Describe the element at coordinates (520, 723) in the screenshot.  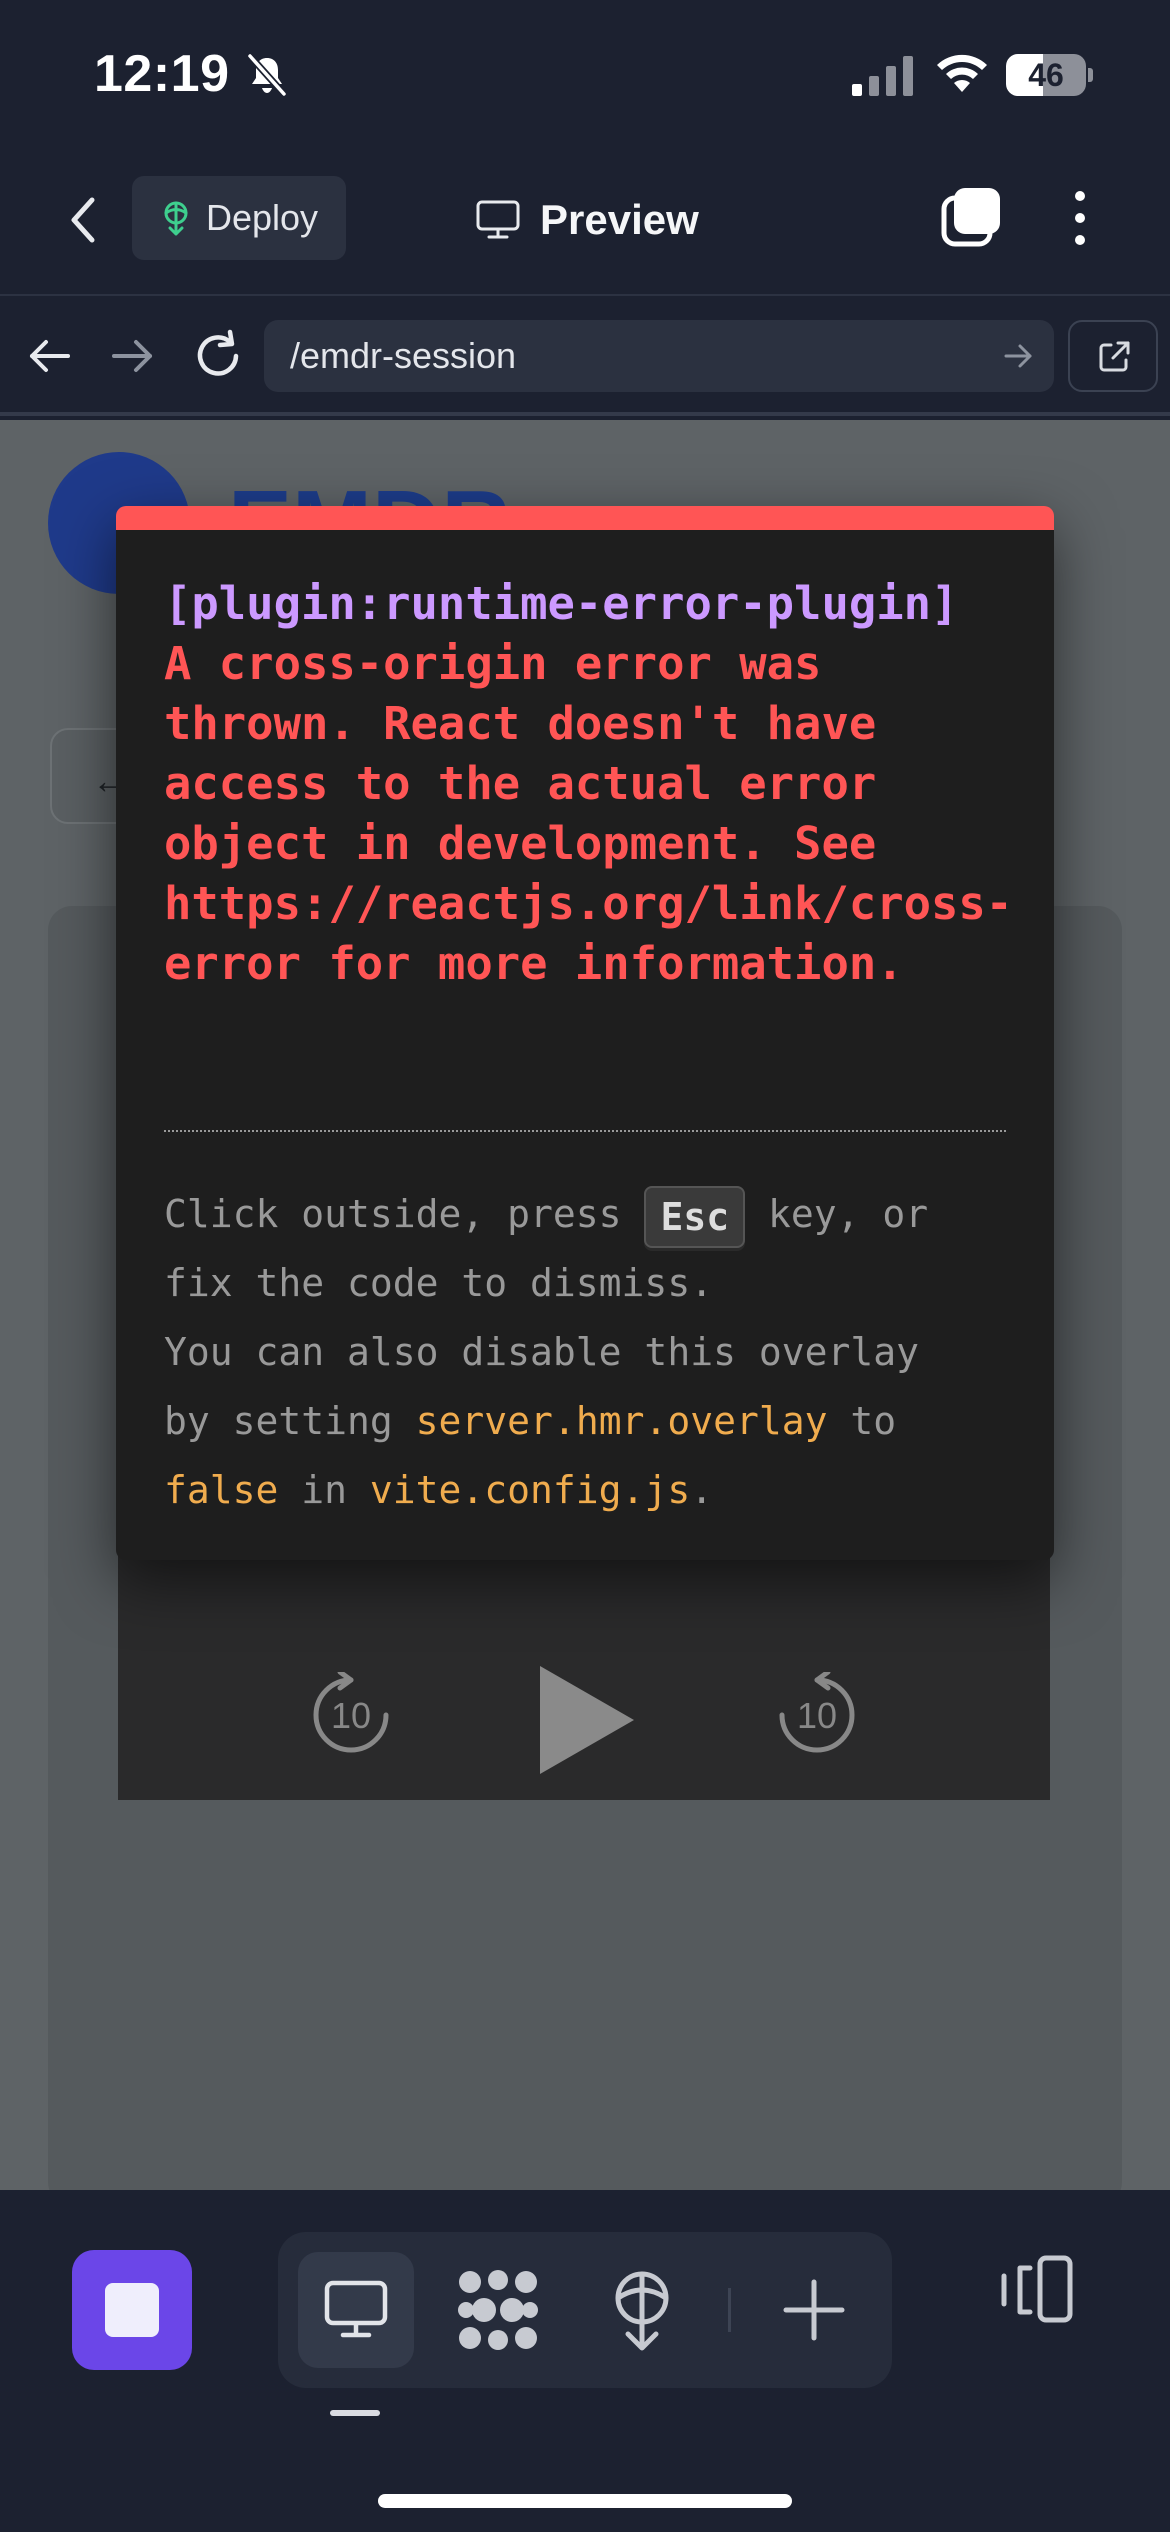
I see `error-line: thrown. React doesn't have` at that location.